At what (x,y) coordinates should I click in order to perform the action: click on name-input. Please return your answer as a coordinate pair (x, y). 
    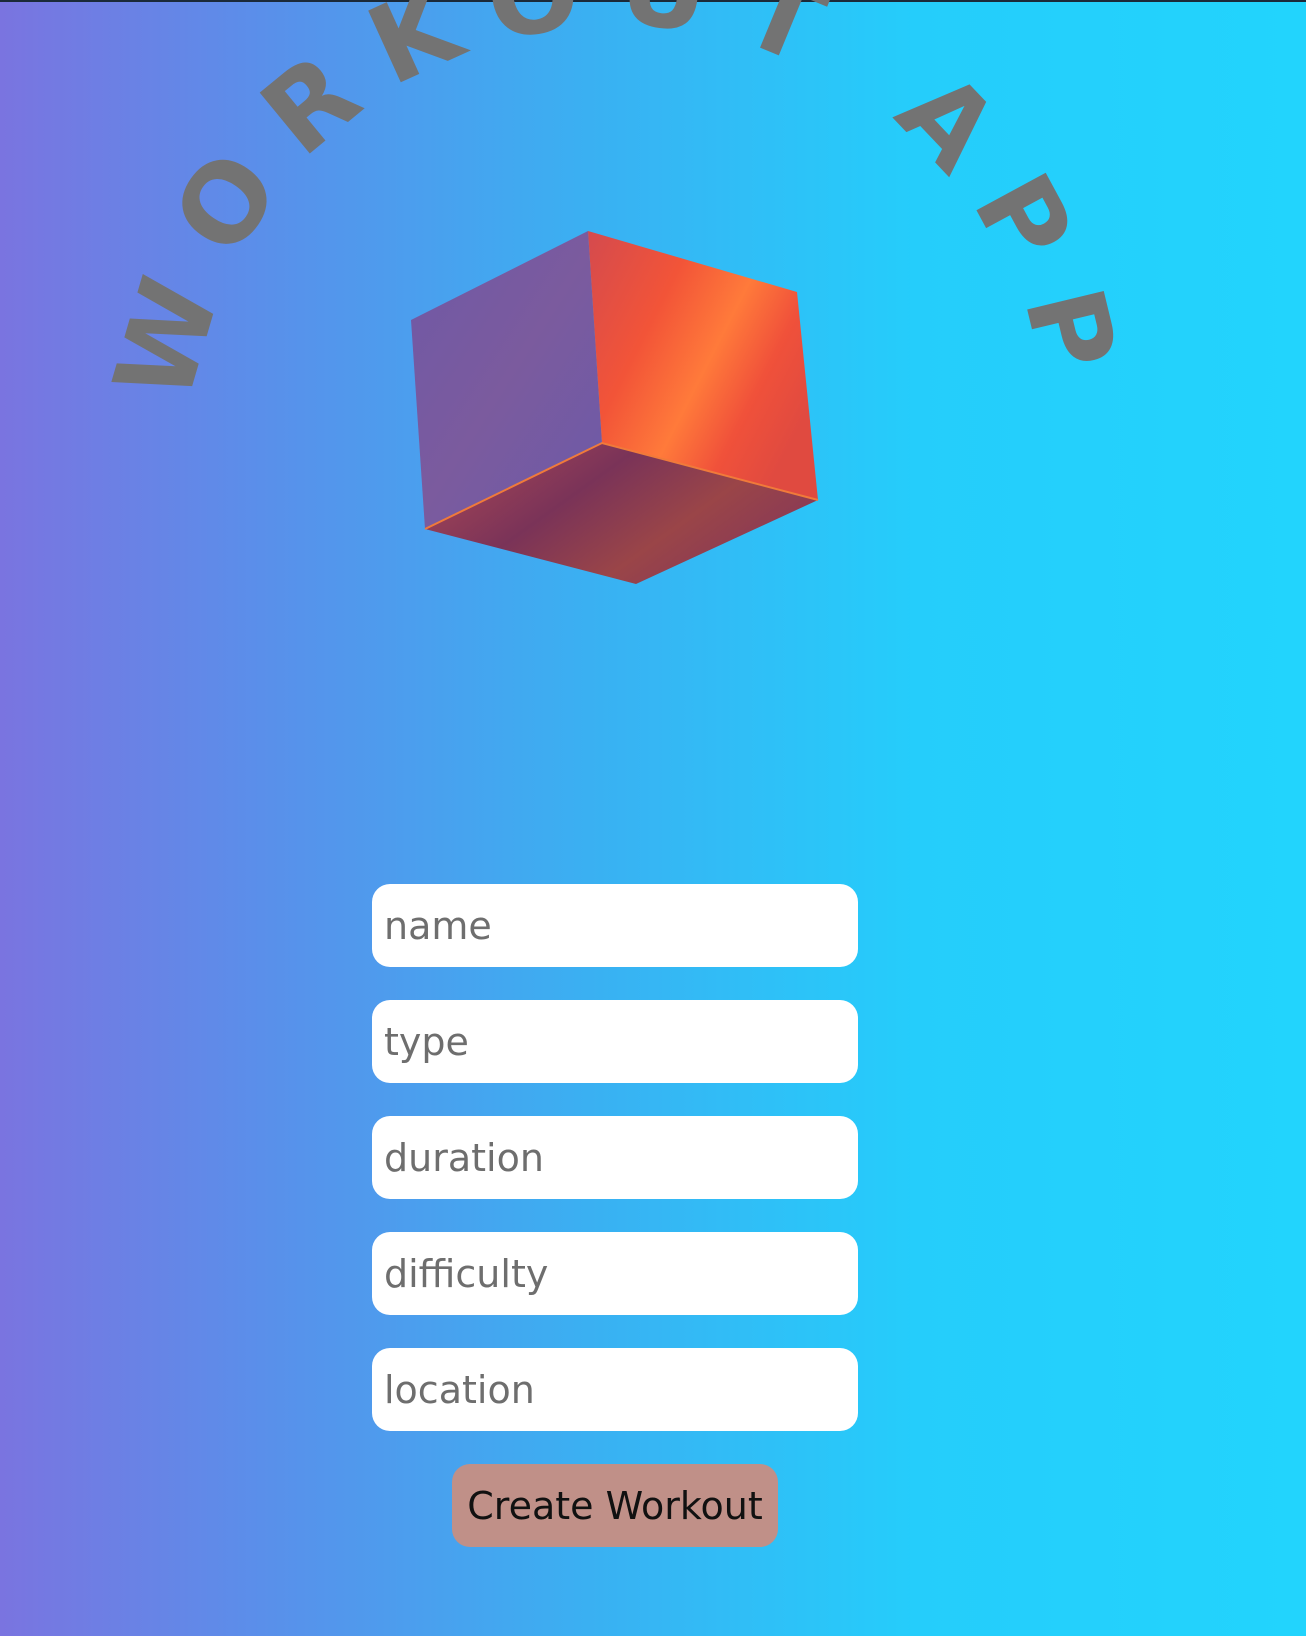
    Looking at the image, I should click on (615, 925).